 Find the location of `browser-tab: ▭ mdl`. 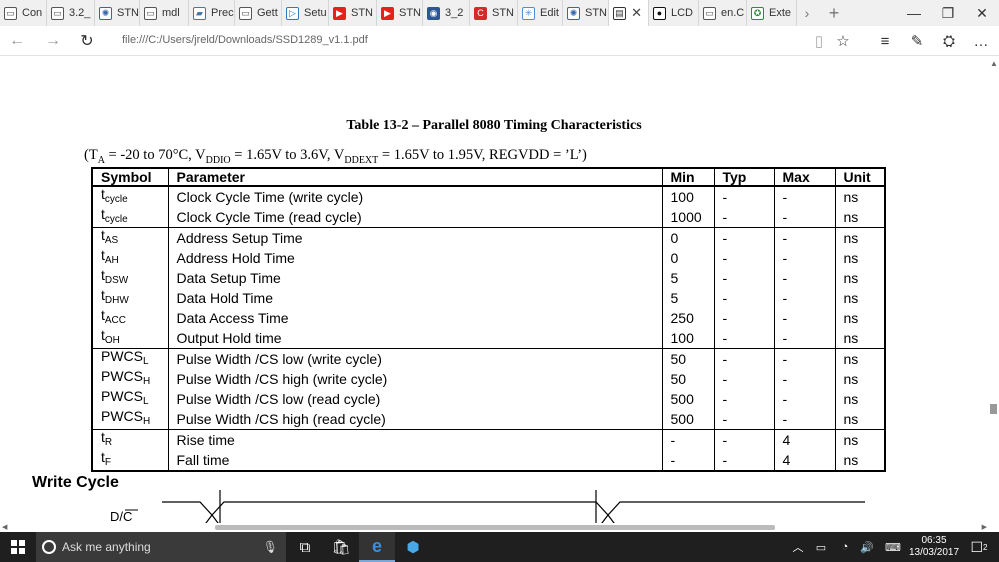

browser-tab: ▭ mdl is located at coordinates (164, 13).